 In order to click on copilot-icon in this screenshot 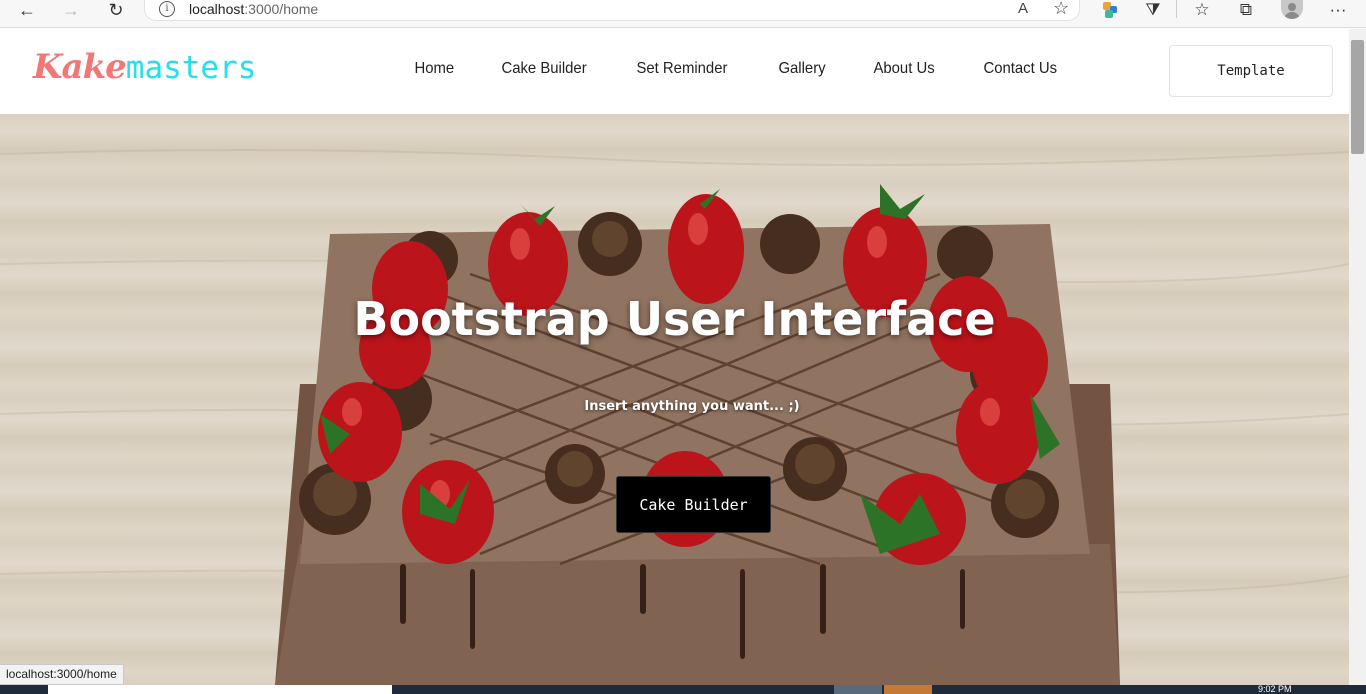, I will do `click(1110, 10)`.